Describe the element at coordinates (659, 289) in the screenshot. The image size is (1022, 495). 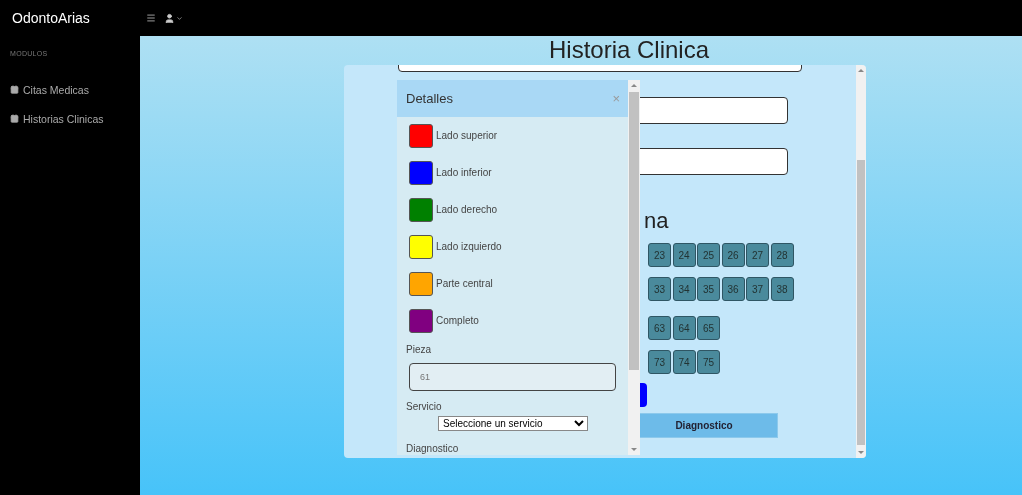
I see `tooth-button: 33` at that location.